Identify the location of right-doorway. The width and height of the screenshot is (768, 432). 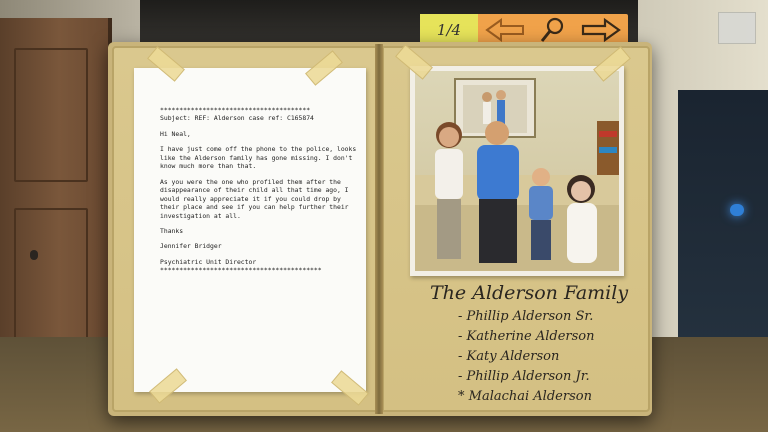
(723, 215).